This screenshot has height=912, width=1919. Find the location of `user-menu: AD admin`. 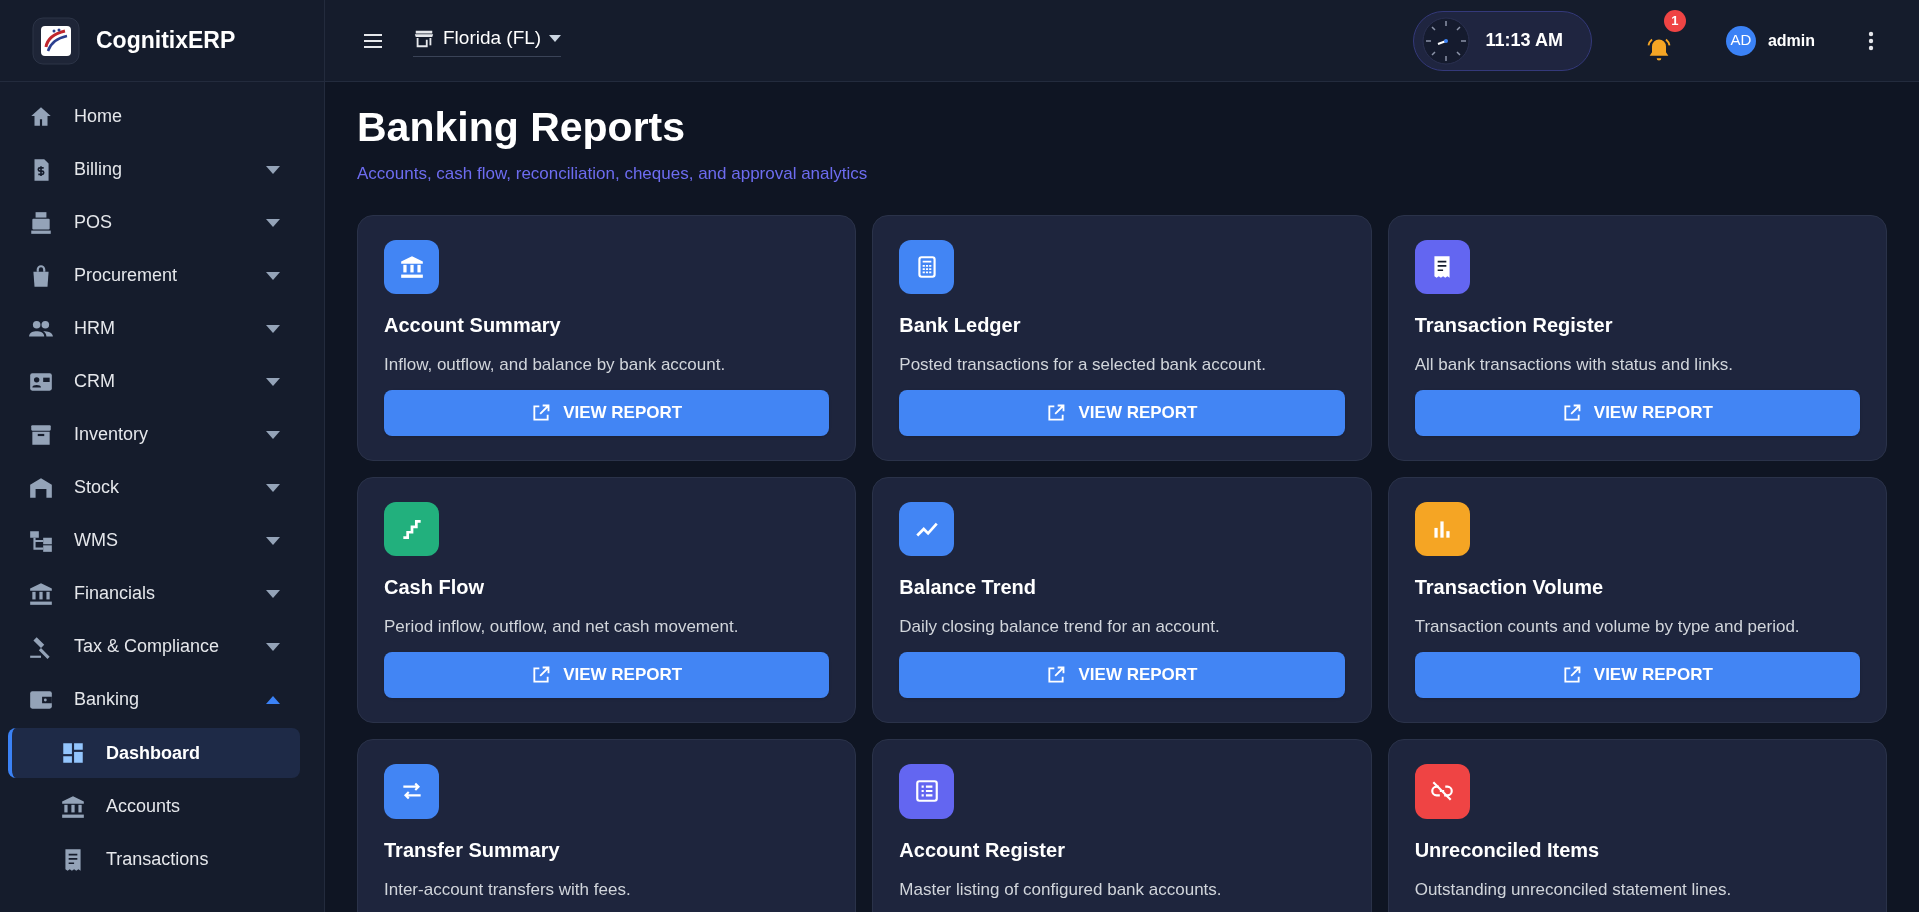

user-menu: AD admin is located at coordinates (1770, 40).